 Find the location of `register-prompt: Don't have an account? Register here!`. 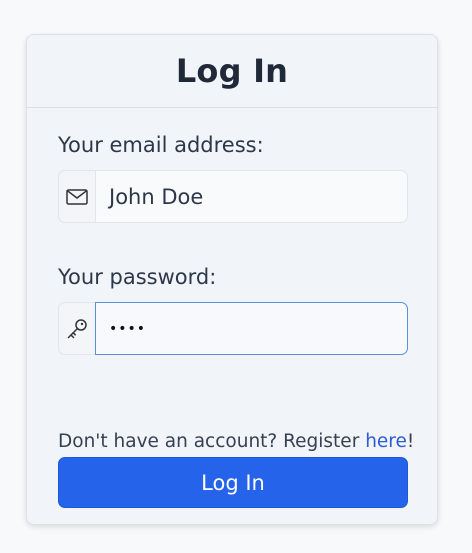

register-prompt: Don't have an account? Register here! is located at coordinates (236, 441).